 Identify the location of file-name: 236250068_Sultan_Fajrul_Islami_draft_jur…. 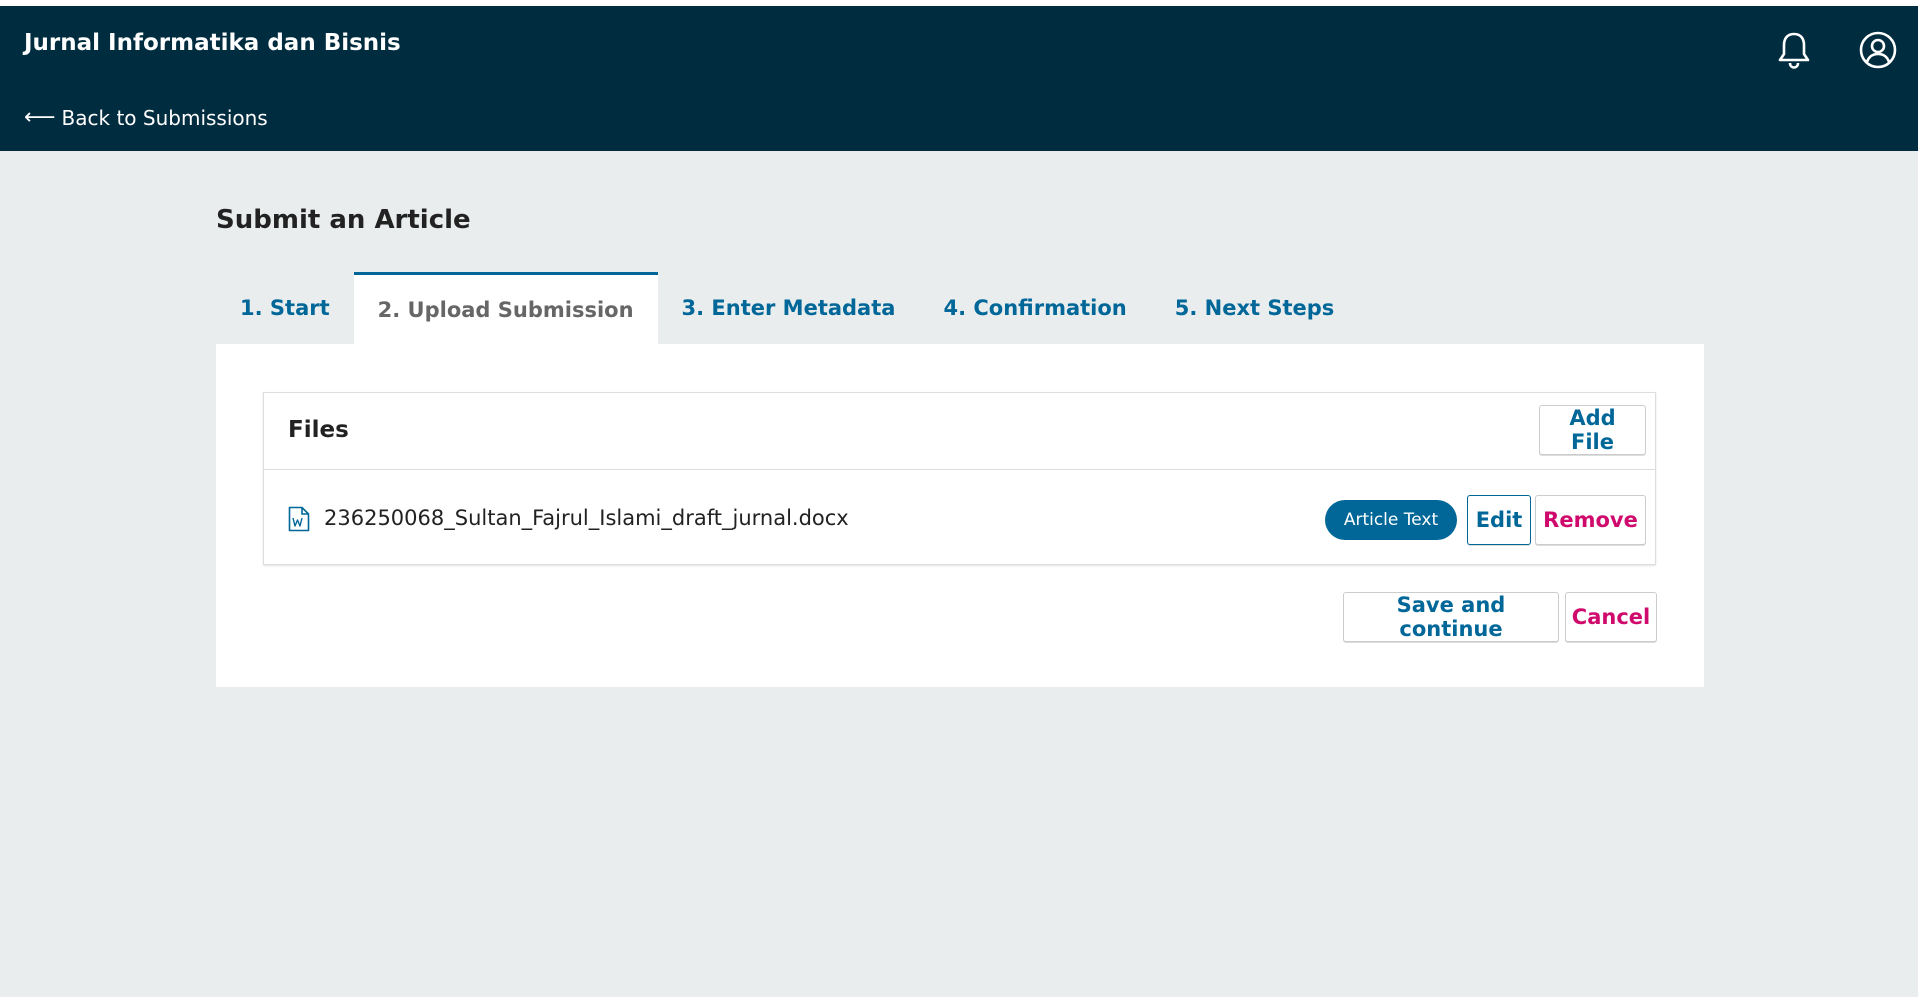
(586, 518).